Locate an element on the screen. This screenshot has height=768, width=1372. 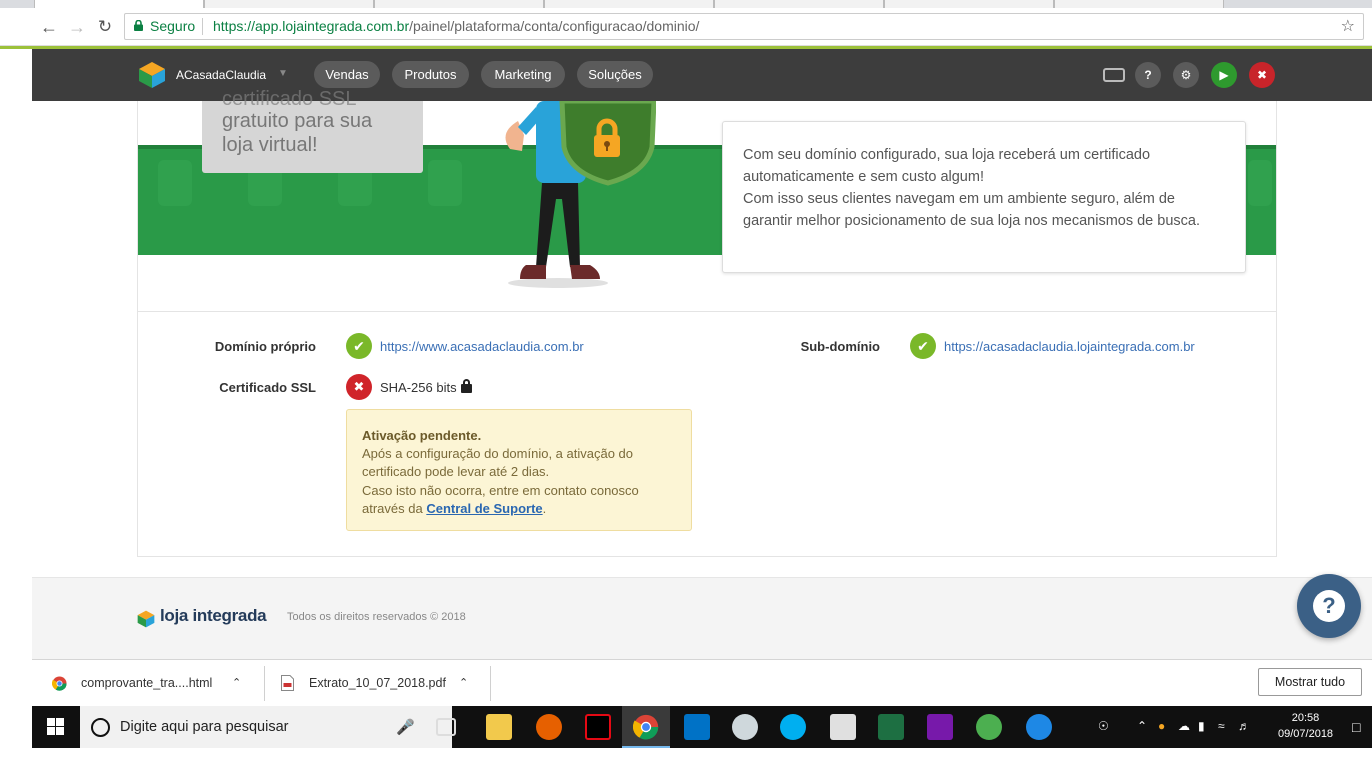
store-name: ACasadaClaudia is located at coordinates (221, 75).